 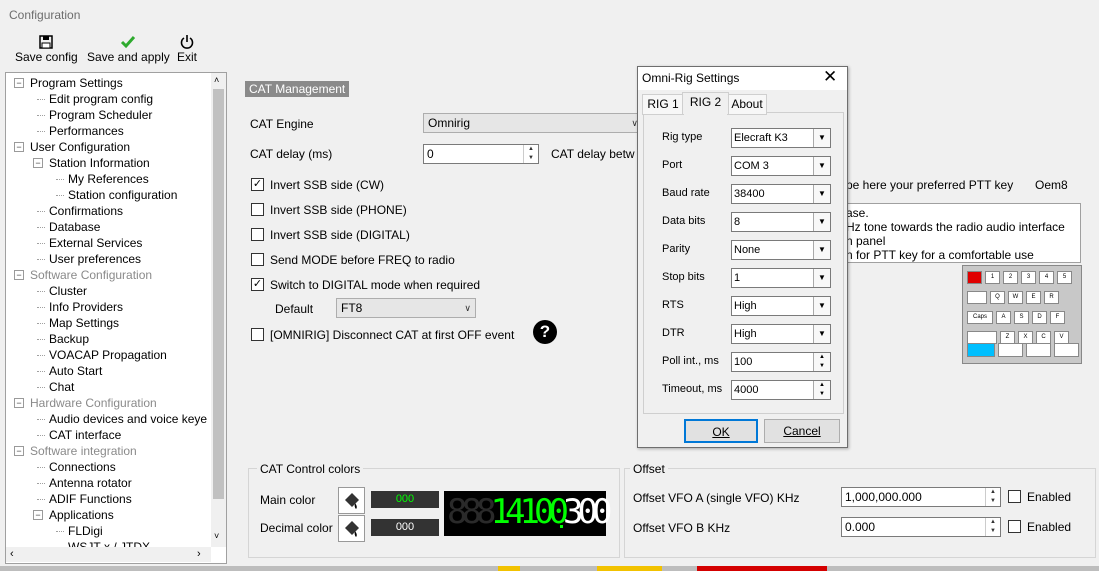 What do you see at coordinates (86, 131) in the screenshot?
I see `tree-item: Performances` at bounding box center [86, 131].